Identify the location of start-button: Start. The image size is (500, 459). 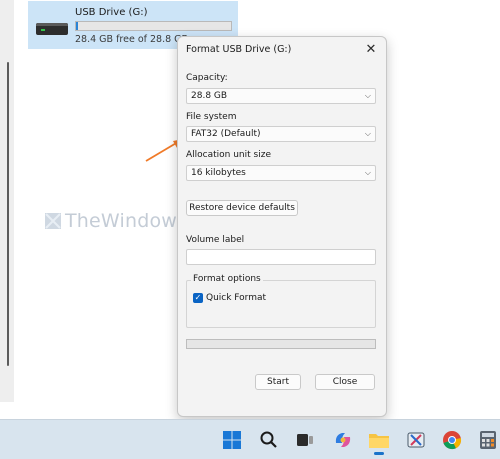
(278, 382).